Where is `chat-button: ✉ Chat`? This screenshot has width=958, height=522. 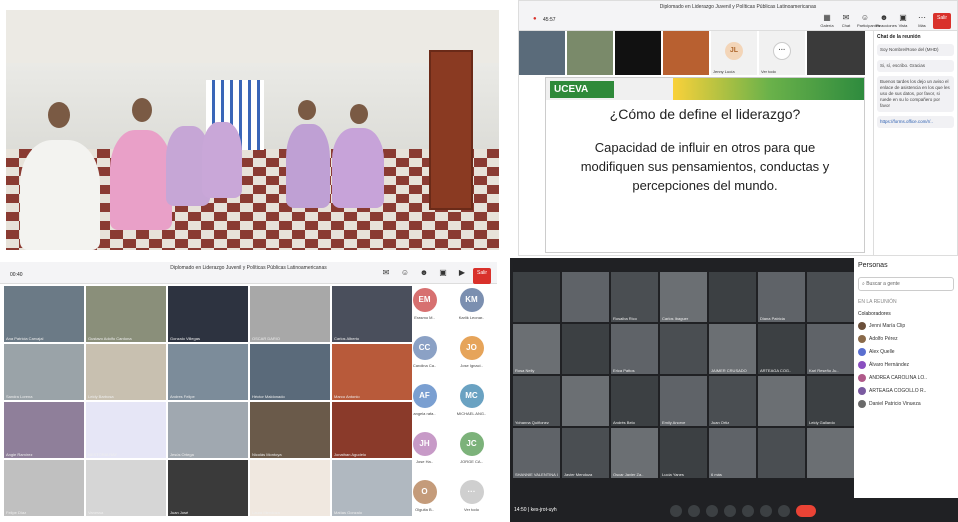 chat-button: ✉ Chat is located at coordinates (846, 21).